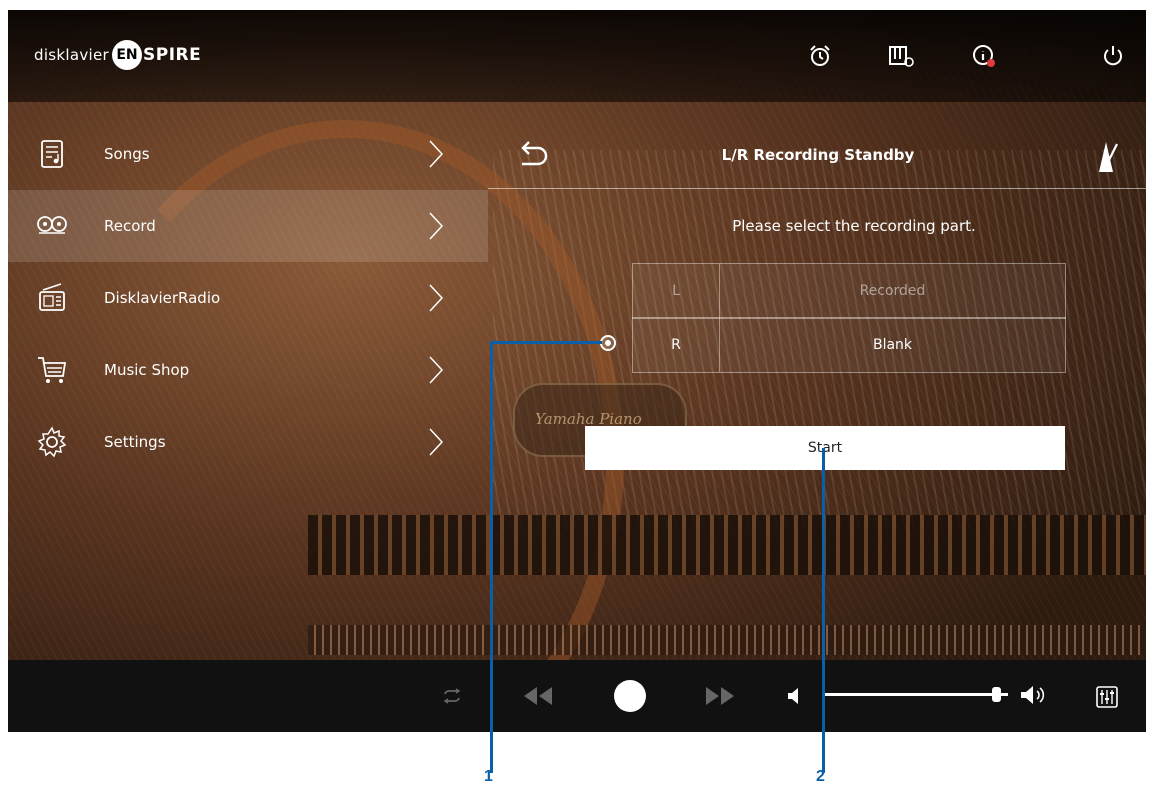  Describe the element at coordinates (676, 291) in the screenshot. I see `part-name: L` at that location.